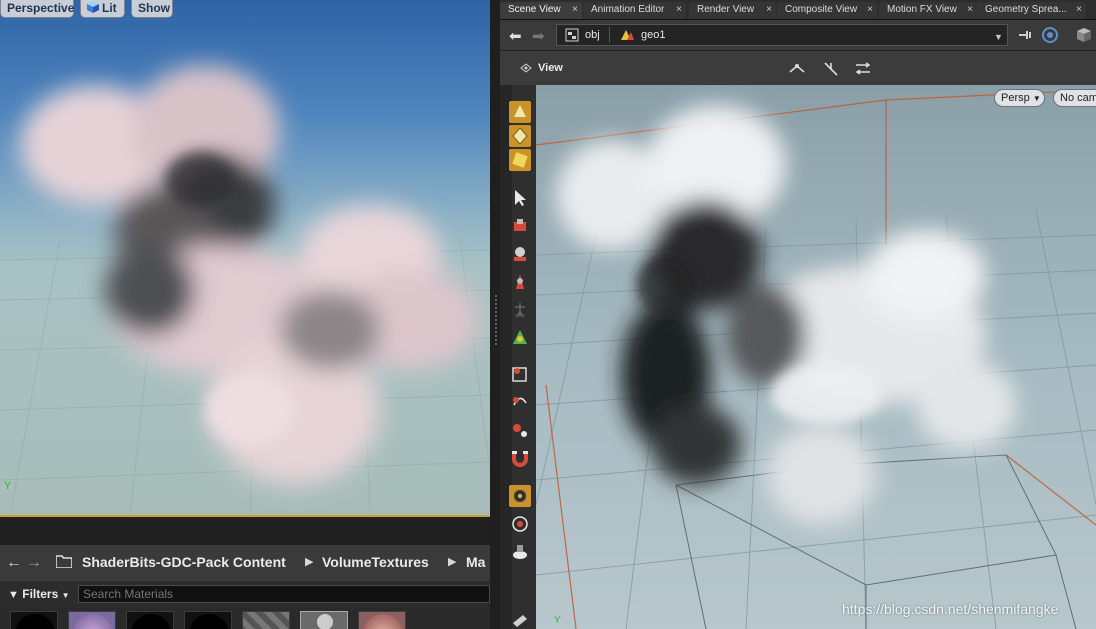 The width and height of the screenshot is (1096, 629). Describe the element at coordinates (831, 69) in the screenshot. I see `snap-point-icon` at that location.